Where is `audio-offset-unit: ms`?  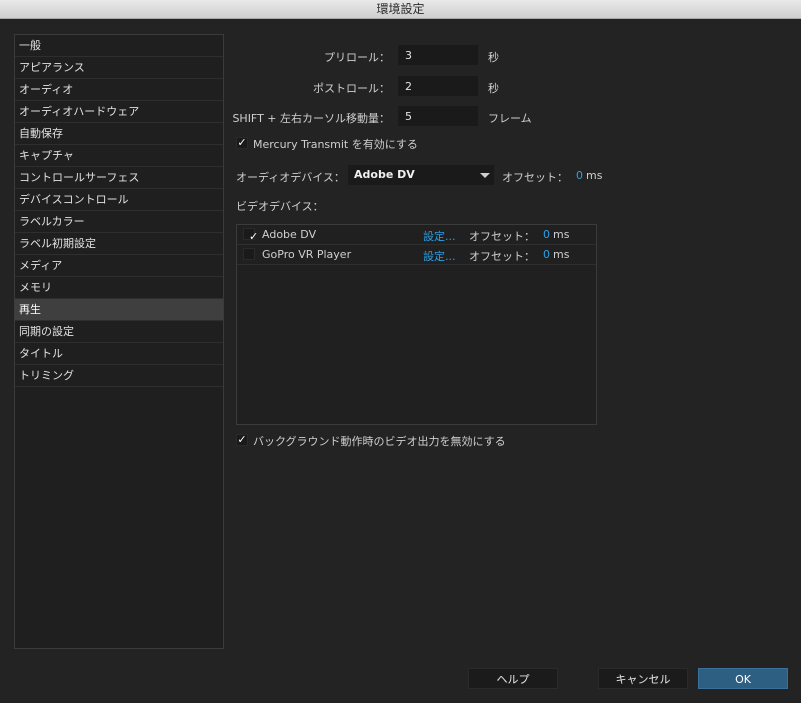 audio-offset-unit: ms is located at coordinates (594, 175).